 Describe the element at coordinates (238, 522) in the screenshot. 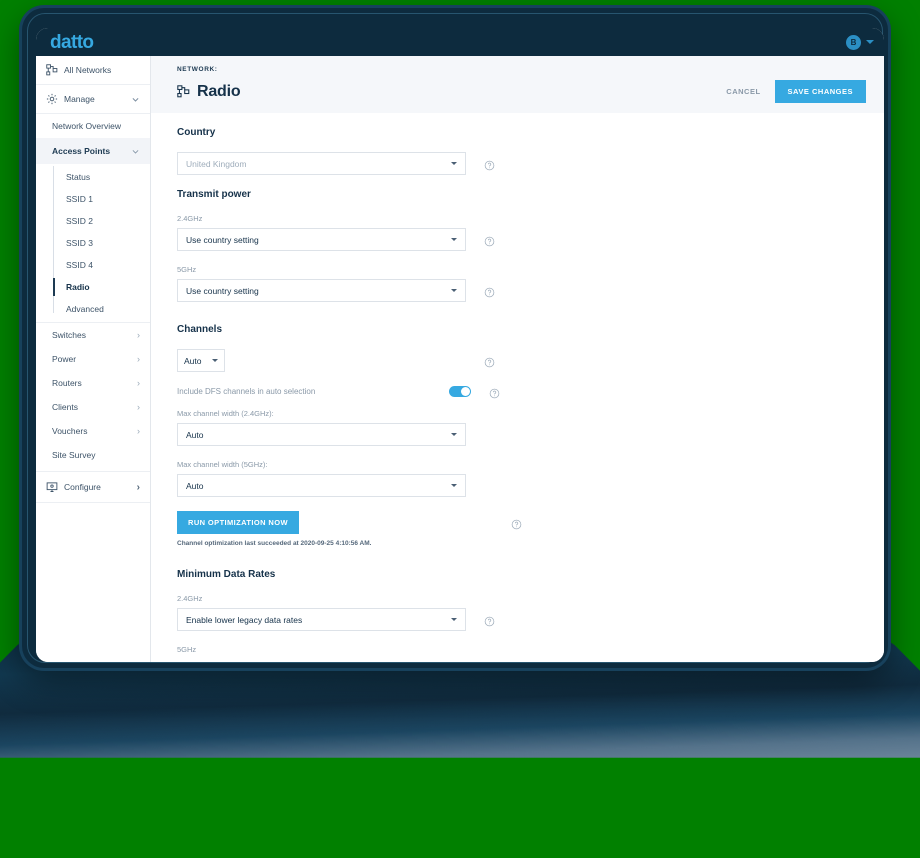

I see `run-optimization-button: RUN OPTIMIZATION NOW` at that location.